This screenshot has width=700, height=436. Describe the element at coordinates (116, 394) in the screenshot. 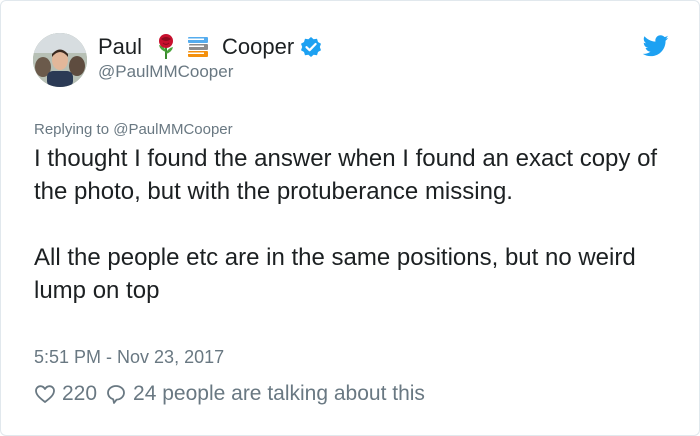

I see `comment-bubble-icon` at that location.